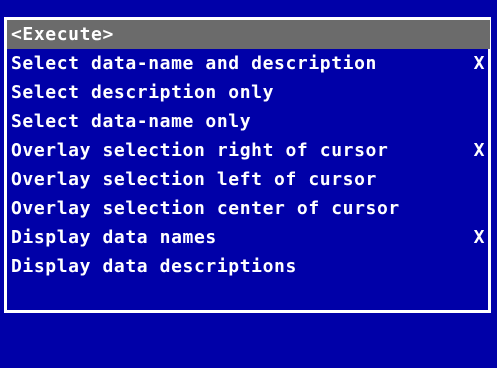  Describe the element at coordinates (62, 34) in the screenshot. I see `menu-item-label: <Execute>` at that location.